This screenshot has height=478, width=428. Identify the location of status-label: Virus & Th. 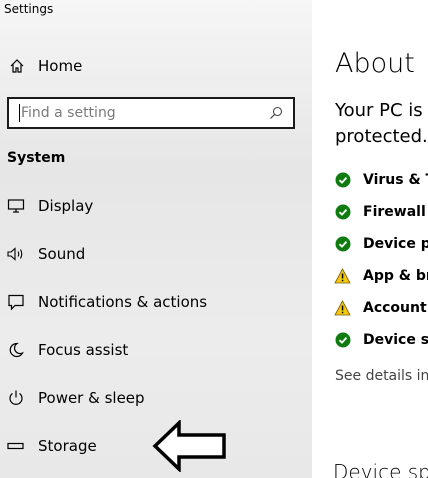
(395, 180).